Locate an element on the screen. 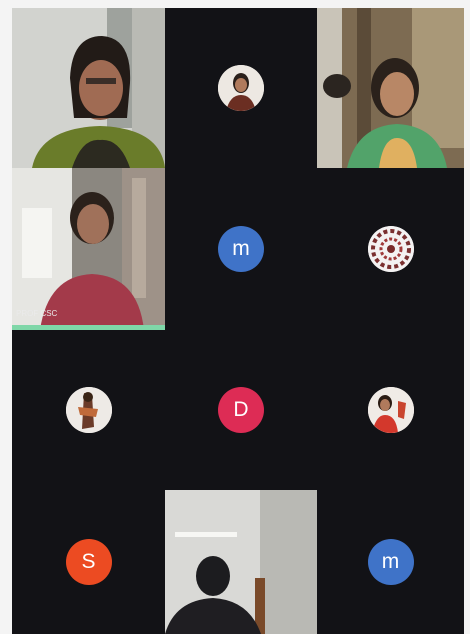 The width and height of the screenshot is (470, 634). participant-tile-10: S is located at coordinates (88, 562).